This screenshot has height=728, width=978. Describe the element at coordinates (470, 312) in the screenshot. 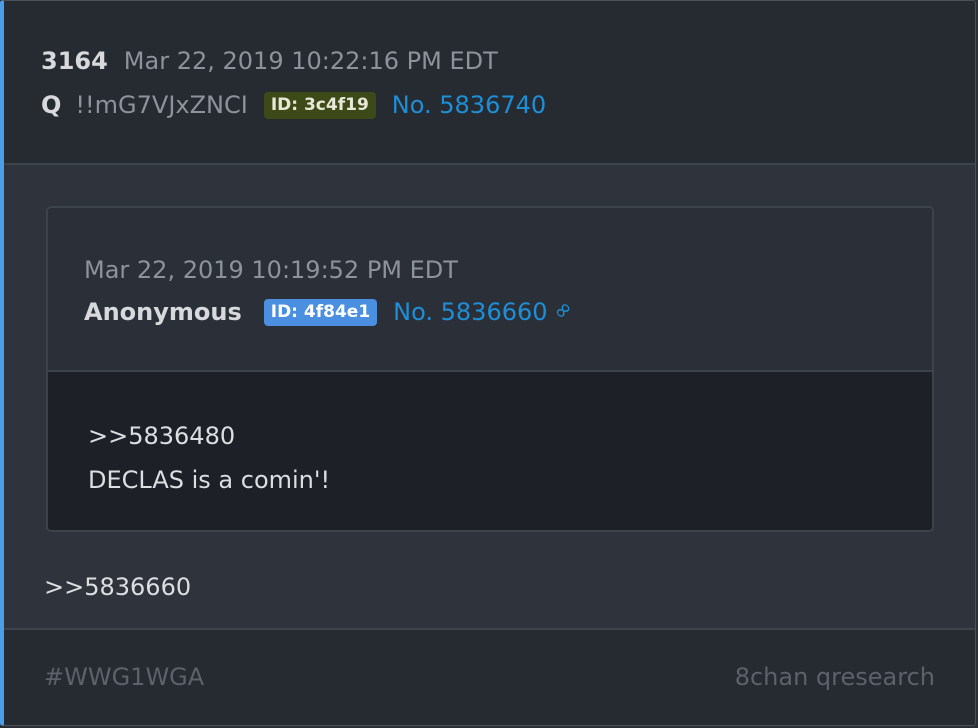

I see `quoted-post-number-link: No. 5836660` at that location.